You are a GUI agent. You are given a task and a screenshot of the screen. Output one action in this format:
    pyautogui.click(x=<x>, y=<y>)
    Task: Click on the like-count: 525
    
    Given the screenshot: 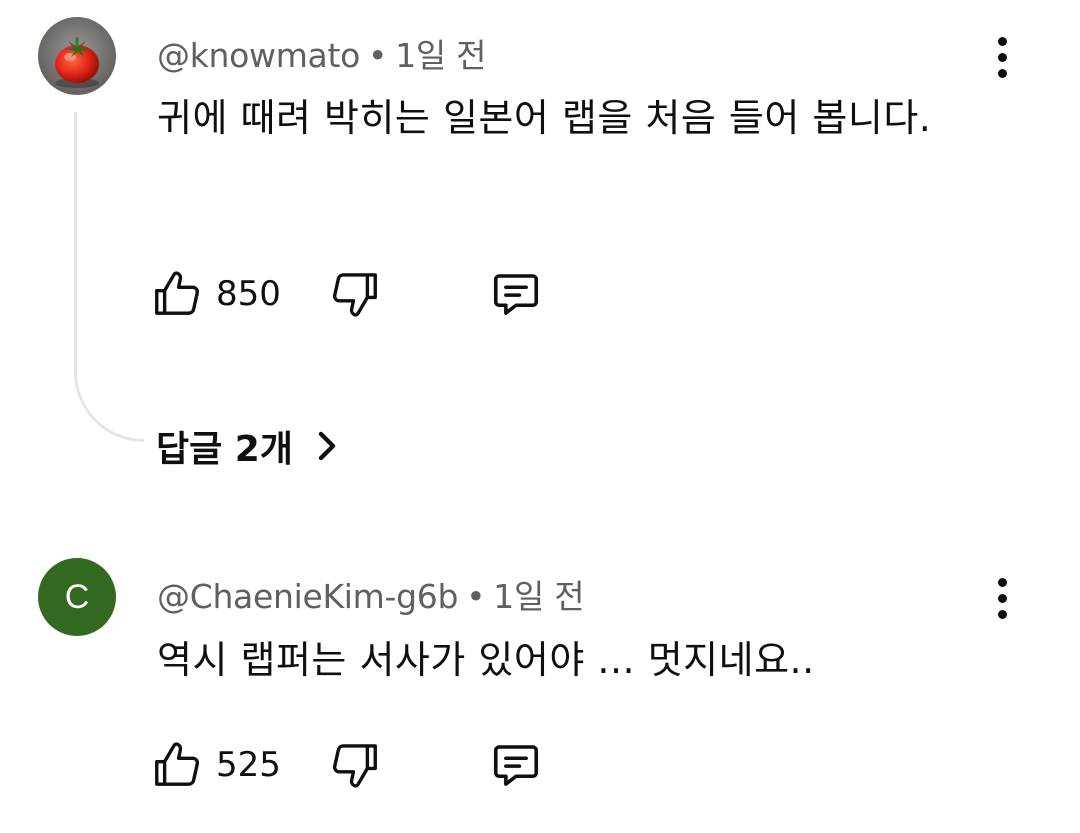 What is the action you would take?
    pyautogui.click(x=248, y=765)
    